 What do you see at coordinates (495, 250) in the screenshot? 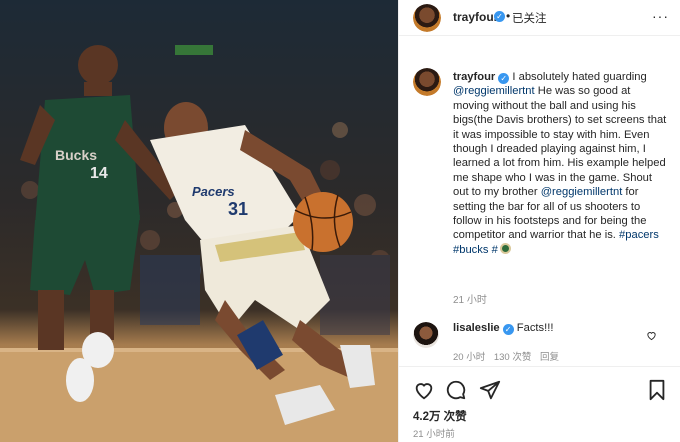
I see `hashtag-link: #` at bounding box center [495, 250].